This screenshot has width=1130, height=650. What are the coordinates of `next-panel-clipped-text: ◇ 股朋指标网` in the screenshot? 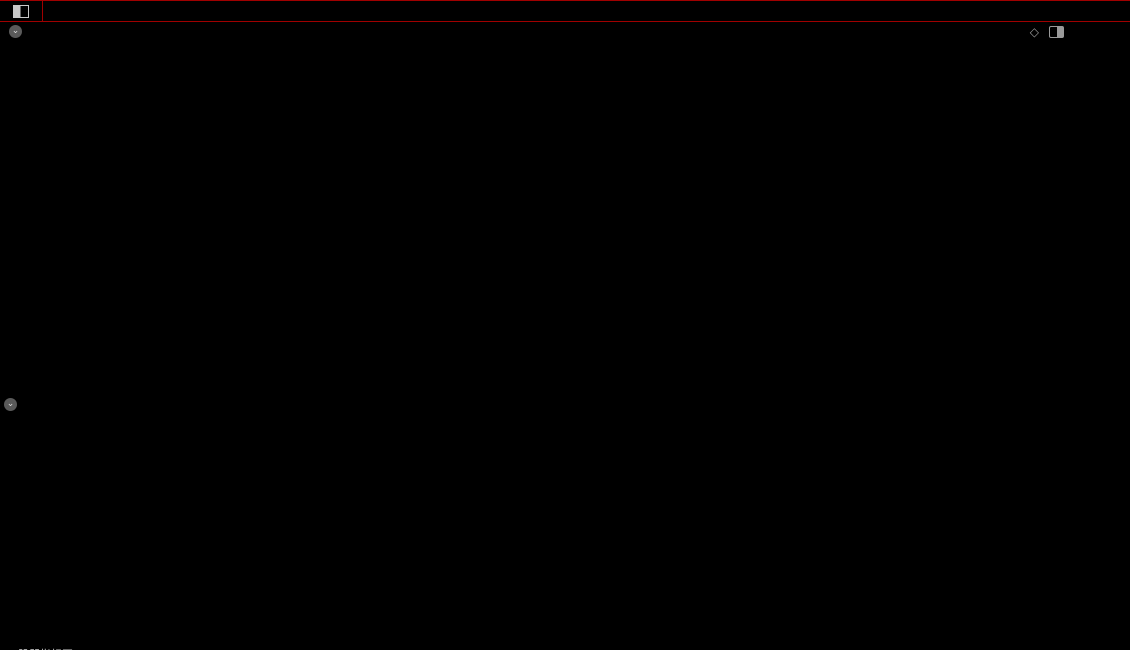 It's located at (39, 648).